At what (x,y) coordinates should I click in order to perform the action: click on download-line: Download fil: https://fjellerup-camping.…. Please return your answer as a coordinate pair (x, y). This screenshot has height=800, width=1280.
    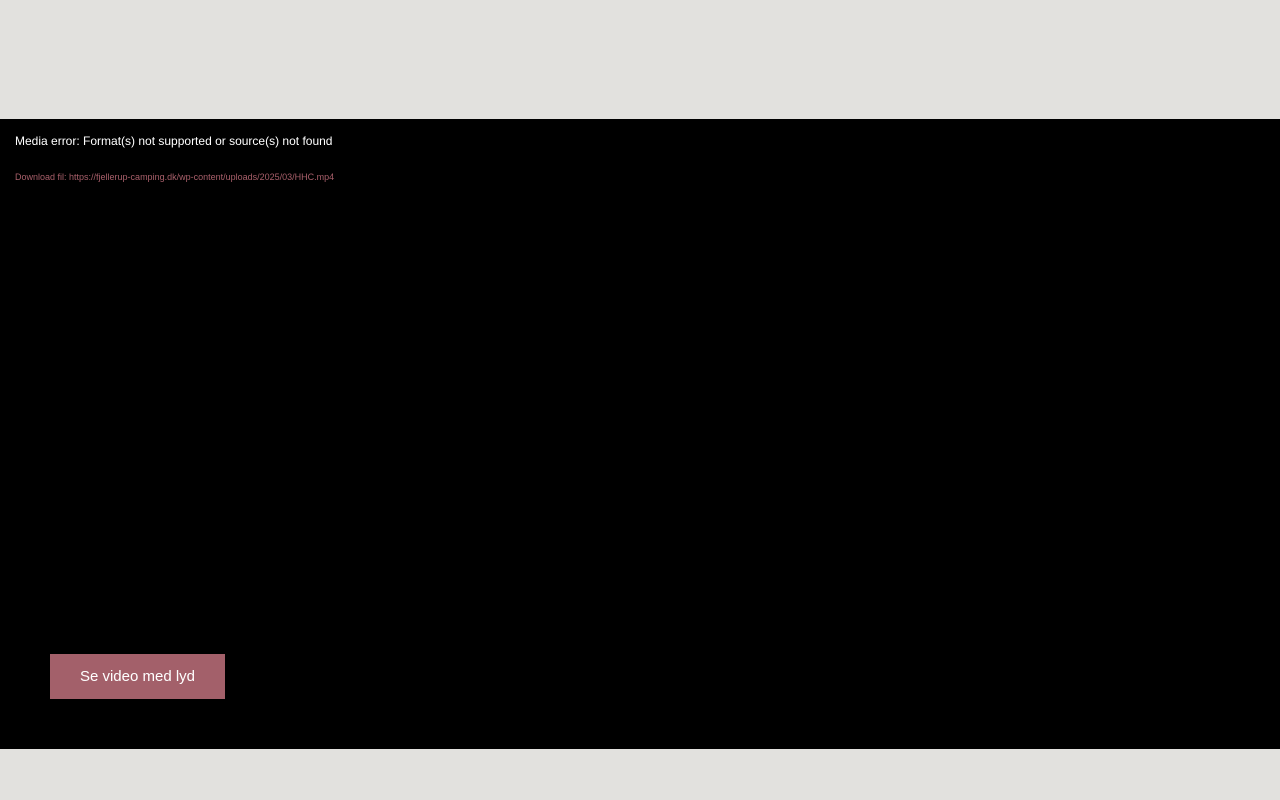
    Looking at the image, I should click on (174, 177).